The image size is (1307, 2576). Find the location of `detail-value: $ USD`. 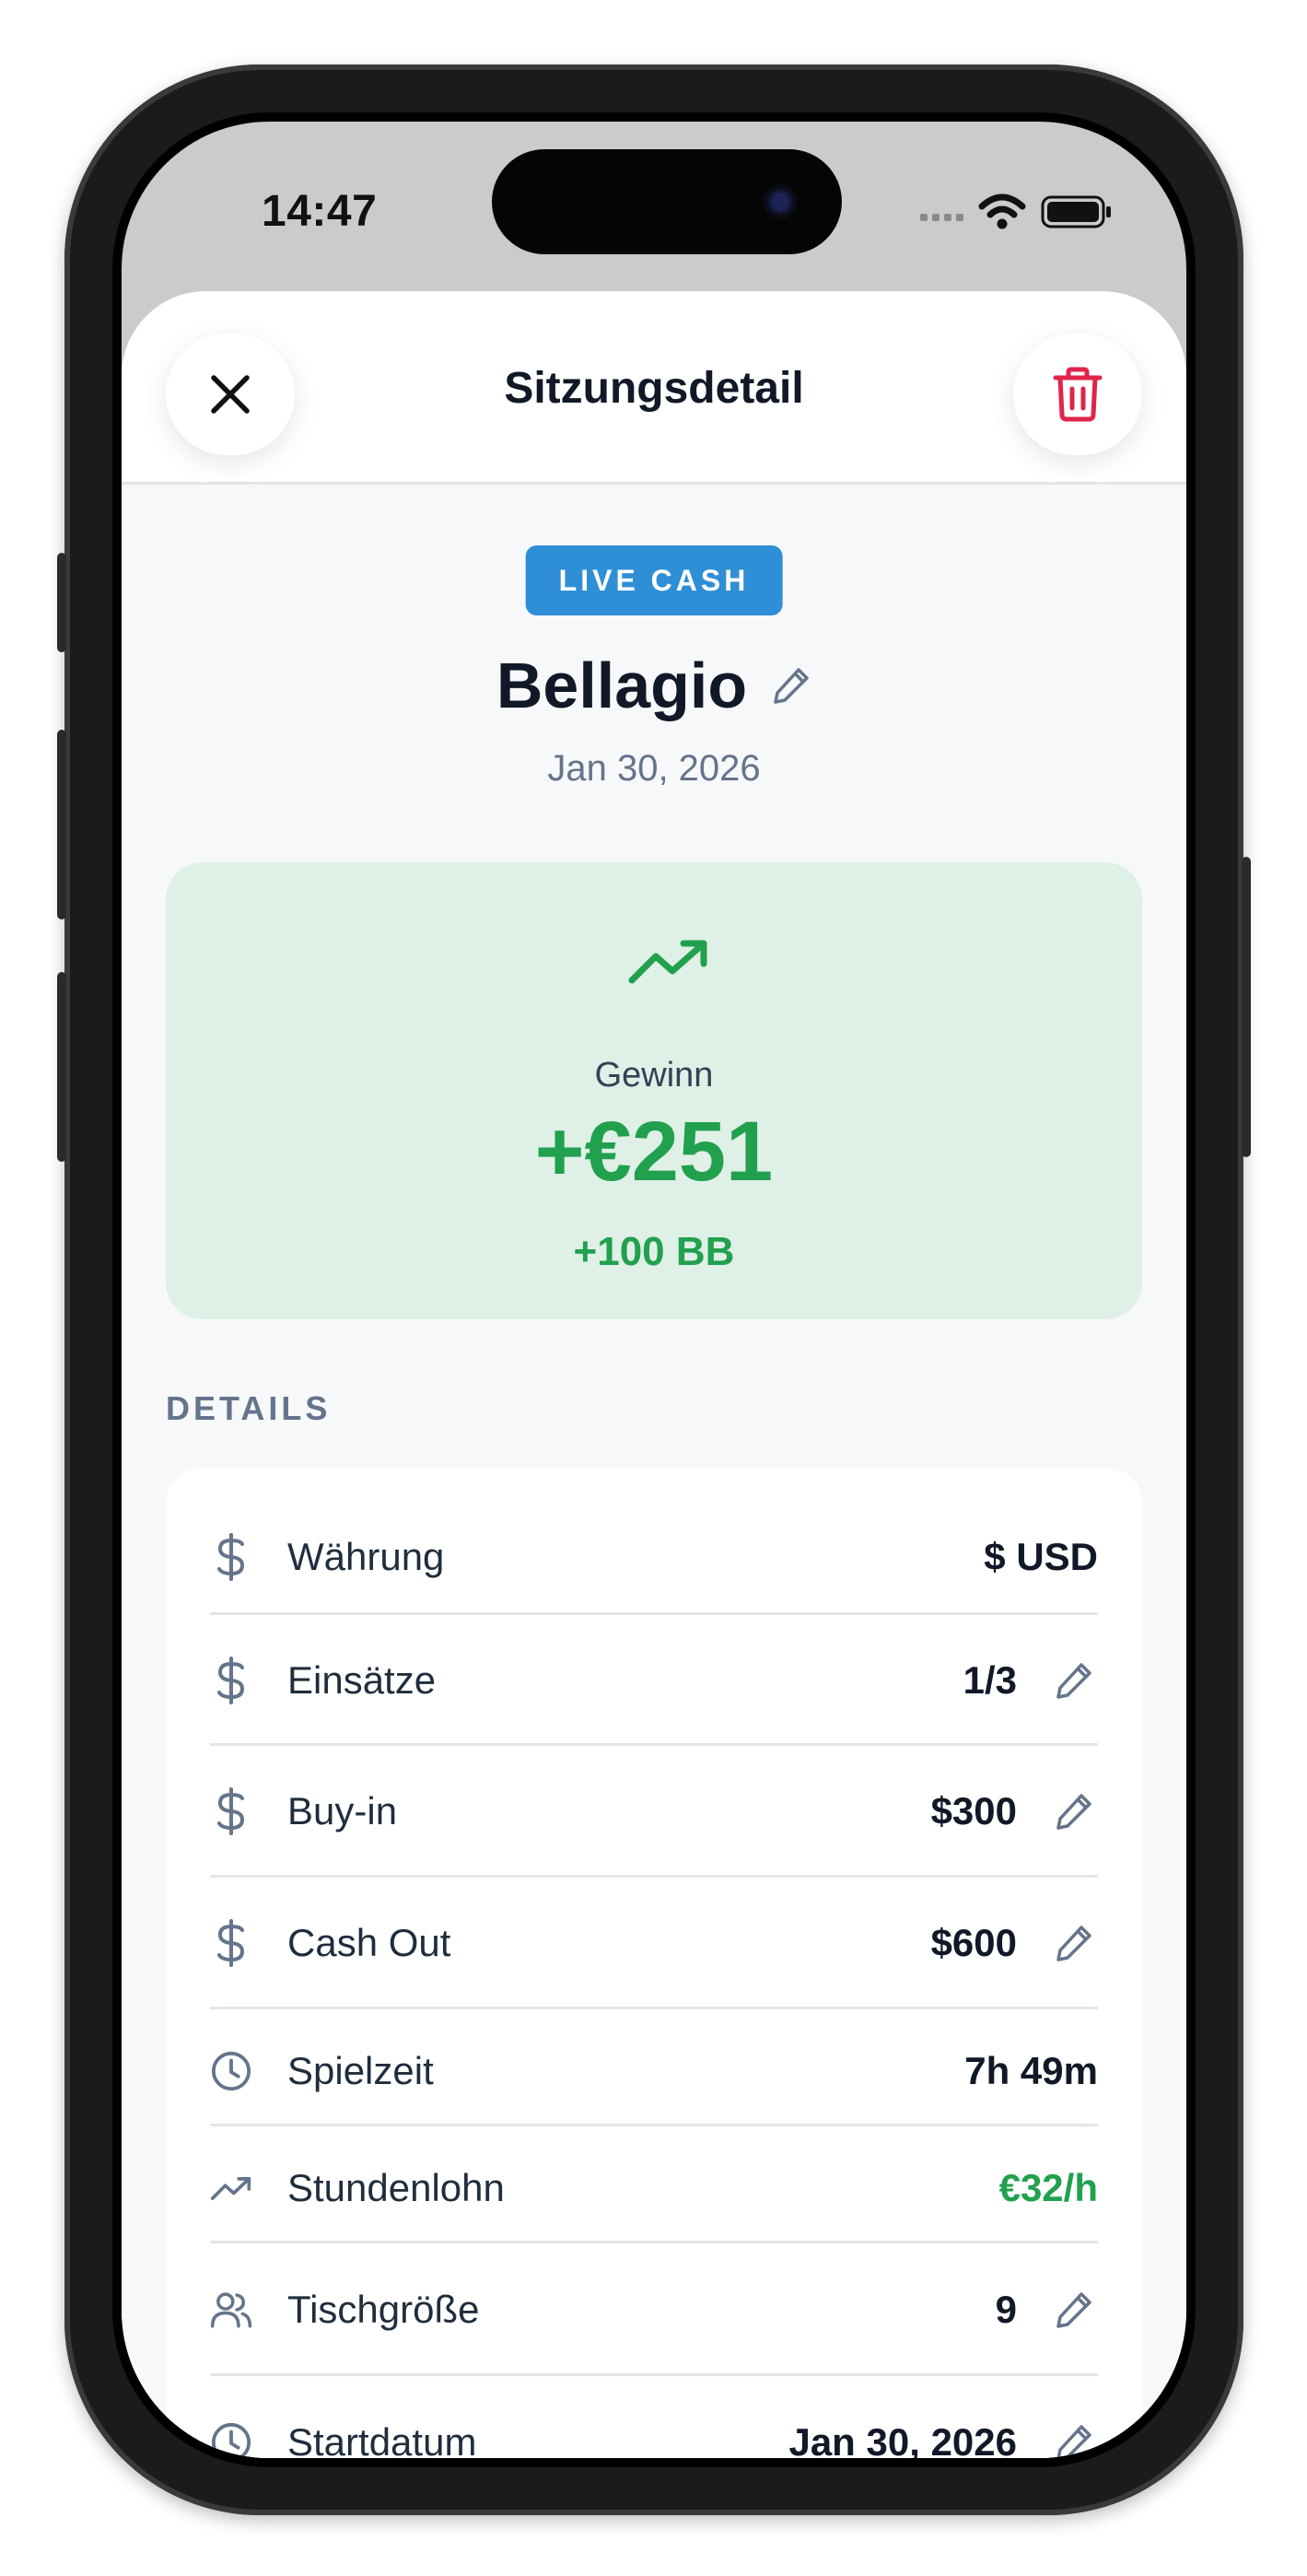

detail-value: $ USD is located at coordinates (1041, 1556).